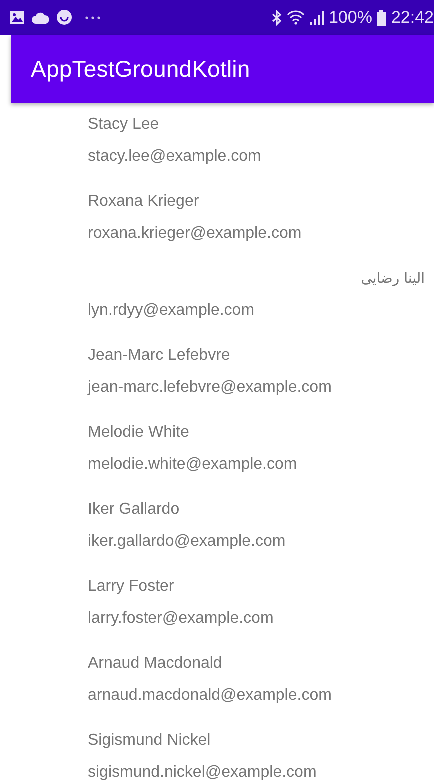 The width and height of the screenshot is (434, 780). What do you see at coordinates (64, 17) in the screenshot?
I see `smiley-icon` at bounding box center [64, 17].